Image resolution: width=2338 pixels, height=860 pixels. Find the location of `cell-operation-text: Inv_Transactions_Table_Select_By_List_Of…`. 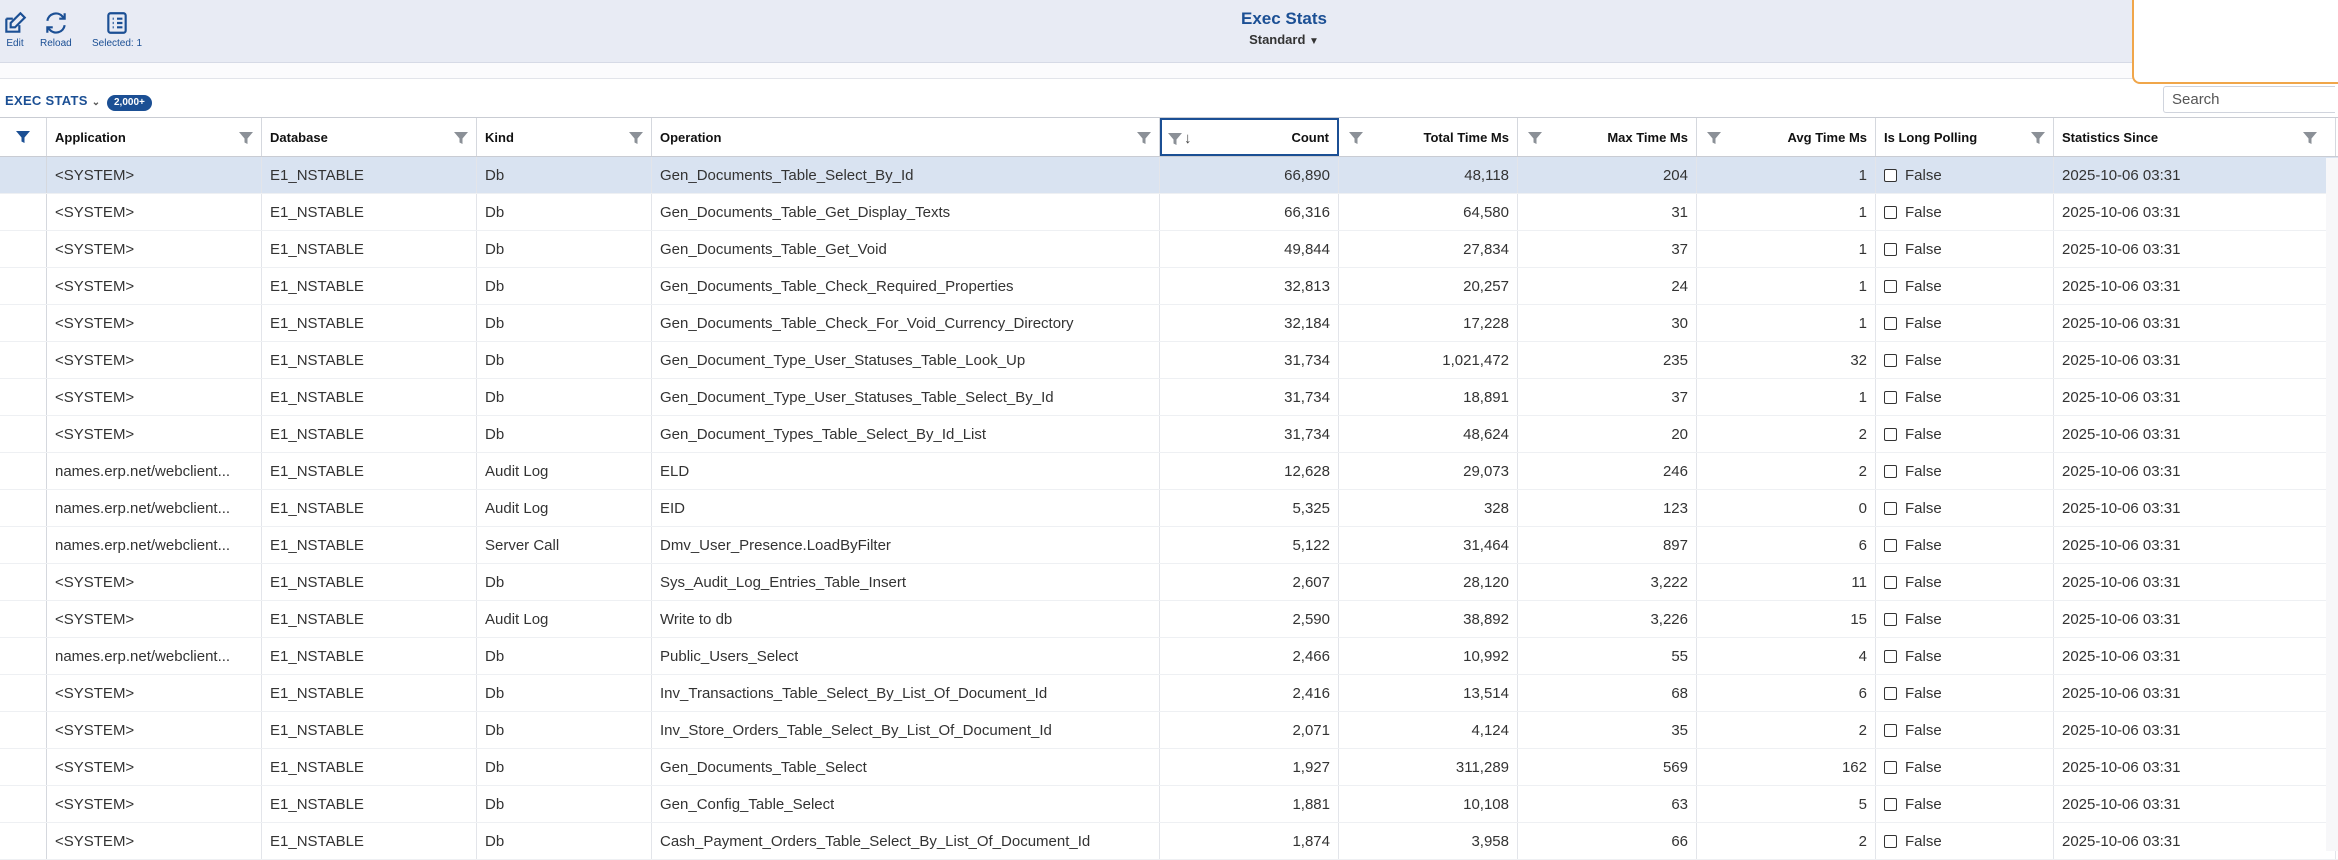

cell-operation-text: Inv_Transactions_Table_Select_By_List_Of… is located at coordinates (854, 693).